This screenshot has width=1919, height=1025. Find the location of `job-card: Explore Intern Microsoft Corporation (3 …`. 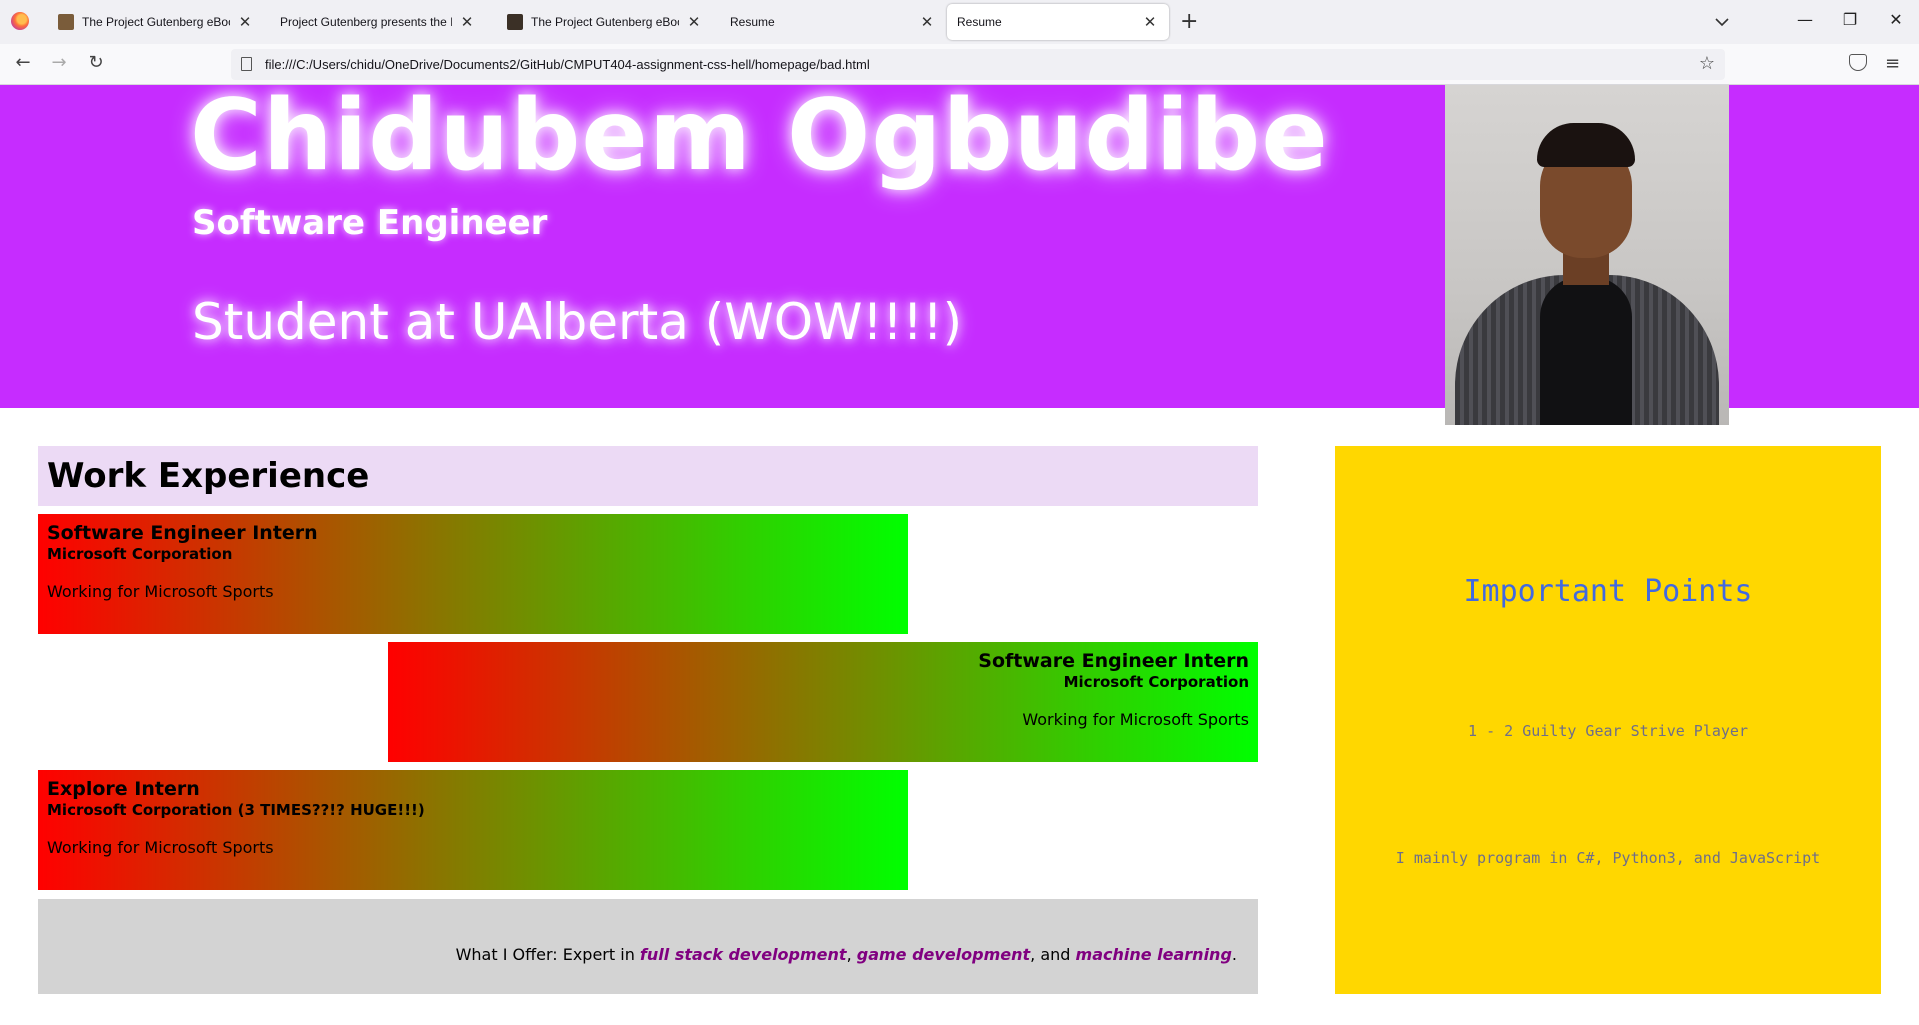

job-card: Explore Intern Microsoft Corporation (3 … is located at coordinates (473, 830).